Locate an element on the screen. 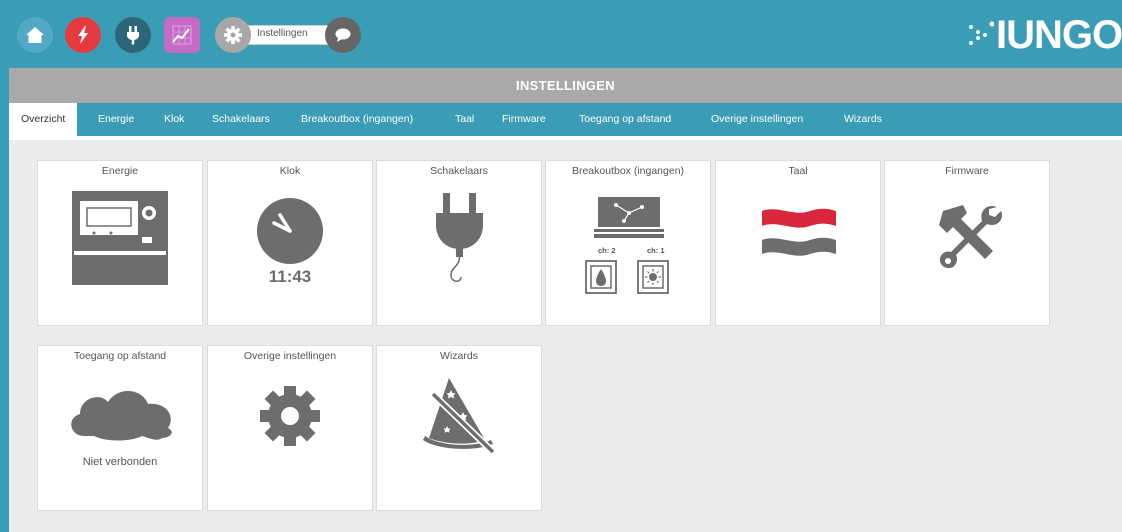 Image resolution: width=1122 pixels, height=532 pixels. clock-time: 11:43 is located at coordinates (290, 276).